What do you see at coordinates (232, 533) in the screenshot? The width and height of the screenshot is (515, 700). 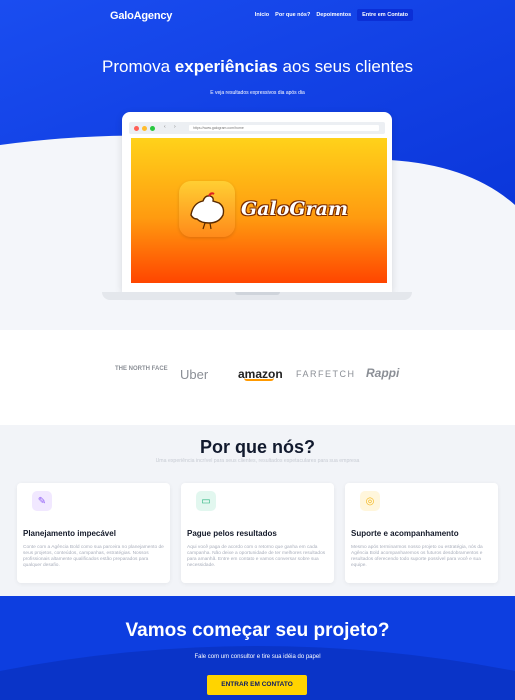 I see `card-title: Pague pelos resultados` at bounding box center [232, 533].